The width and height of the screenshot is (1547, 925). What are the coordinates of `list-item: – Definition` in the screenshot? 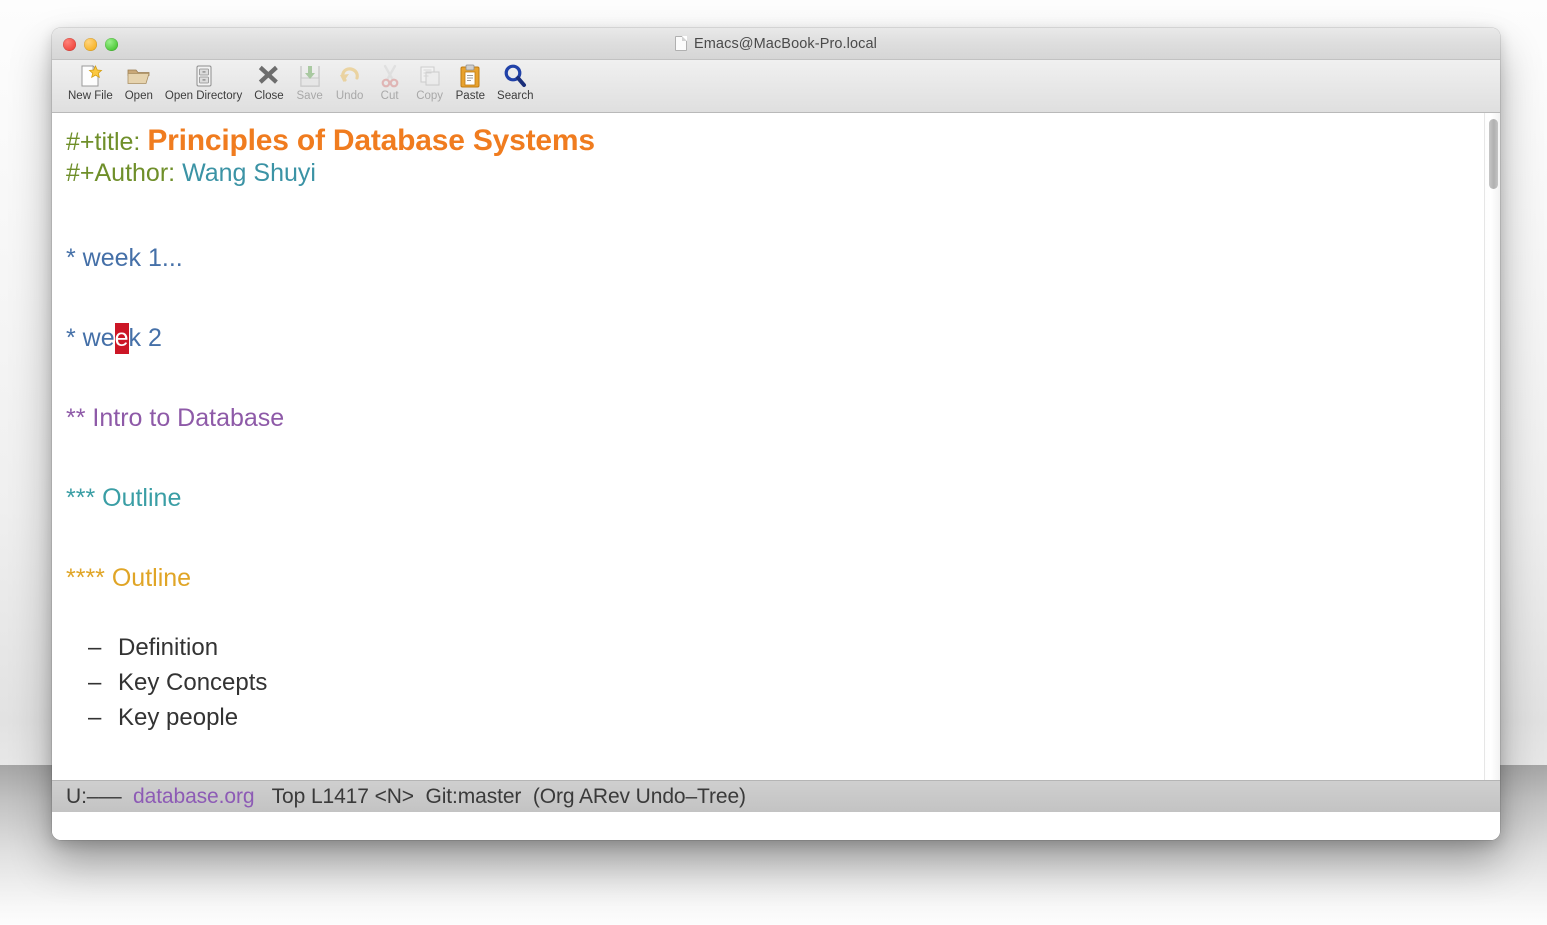 It's located at (783, 648).